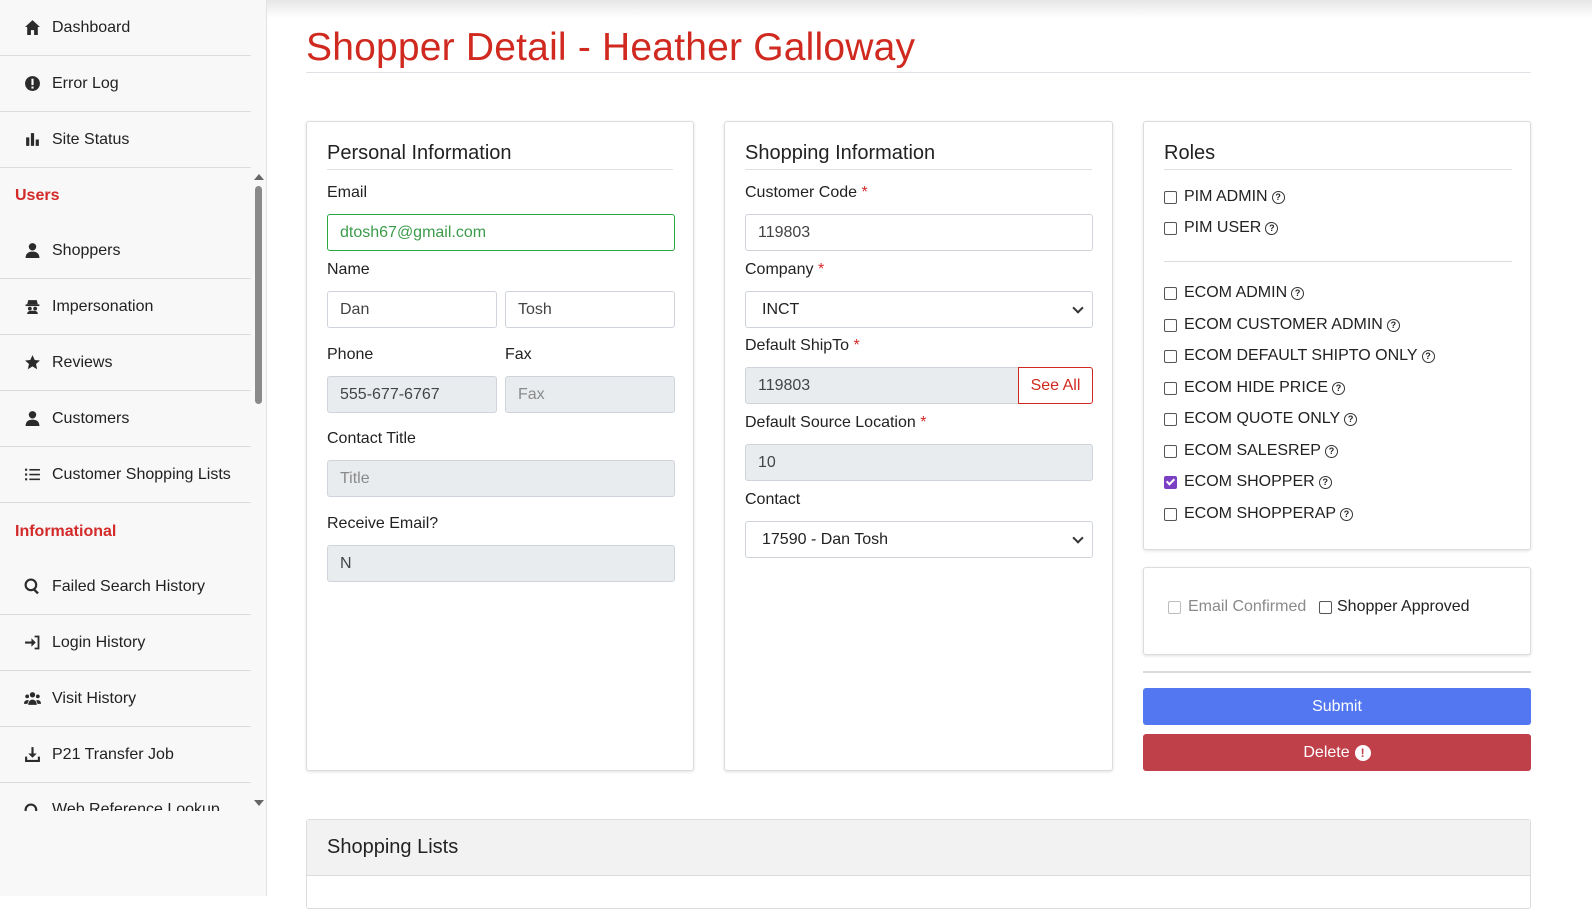 This screenshot has width=1592, height=912. I want to click on role-label: ECOM SHOPPERAP, so click(1260, 513).